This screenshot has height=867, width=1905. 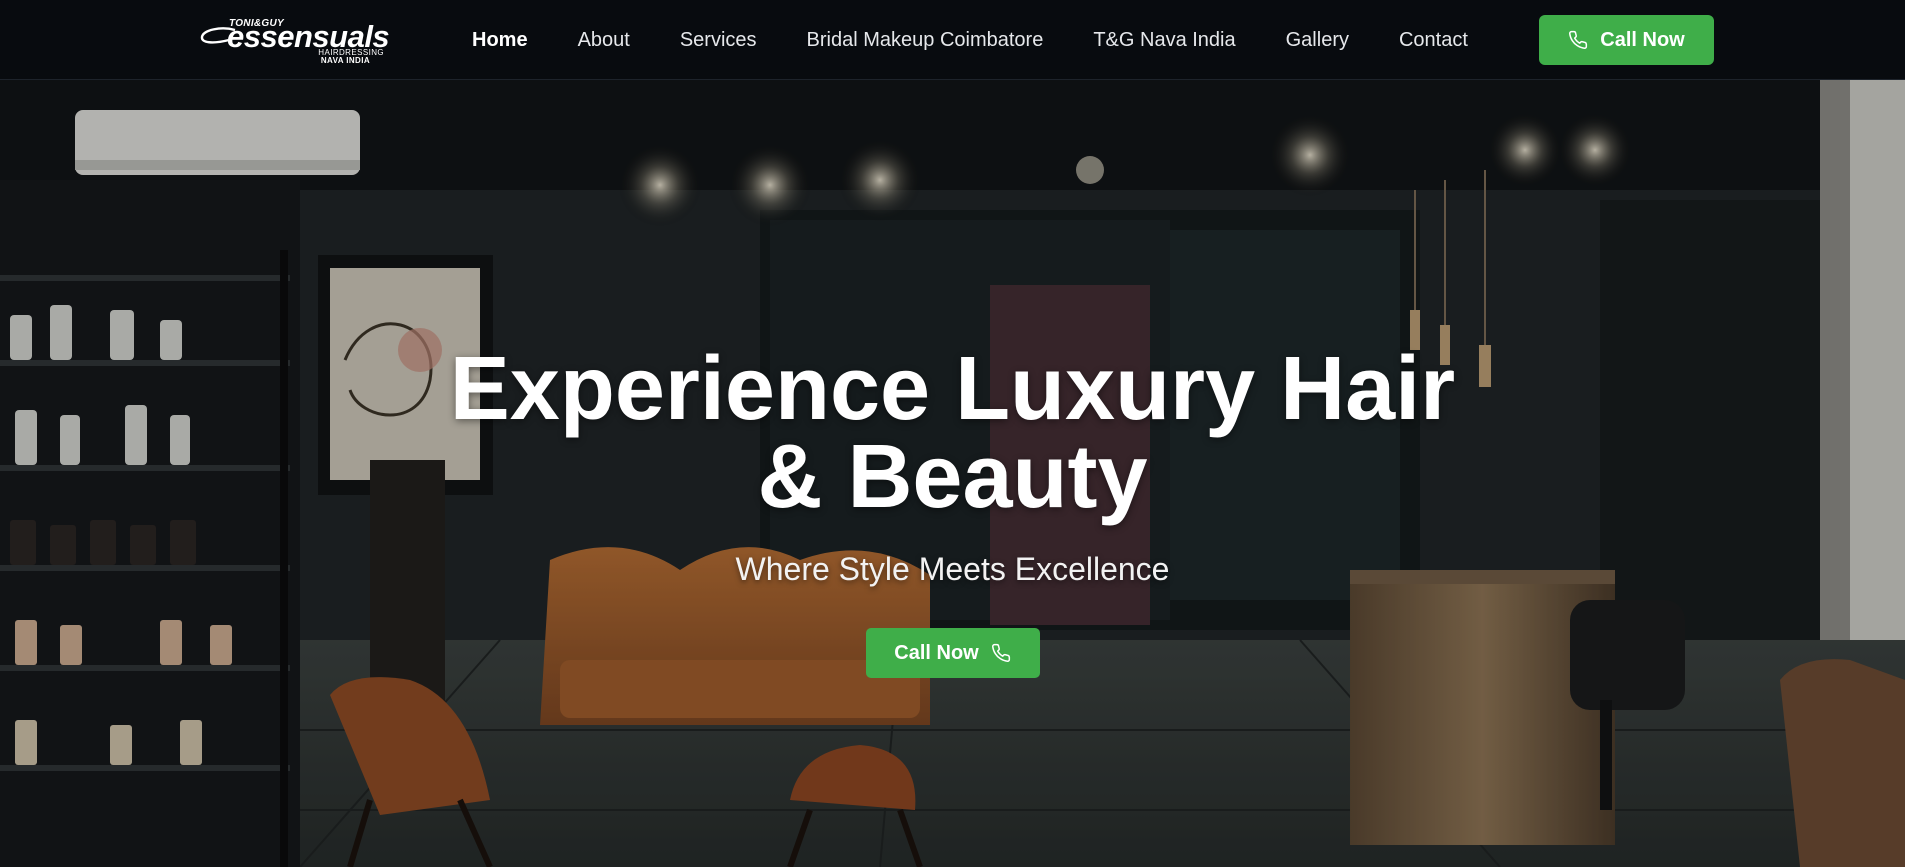 I want to click on header-call-now-button: Call Now, so click(x=1626, y=40).